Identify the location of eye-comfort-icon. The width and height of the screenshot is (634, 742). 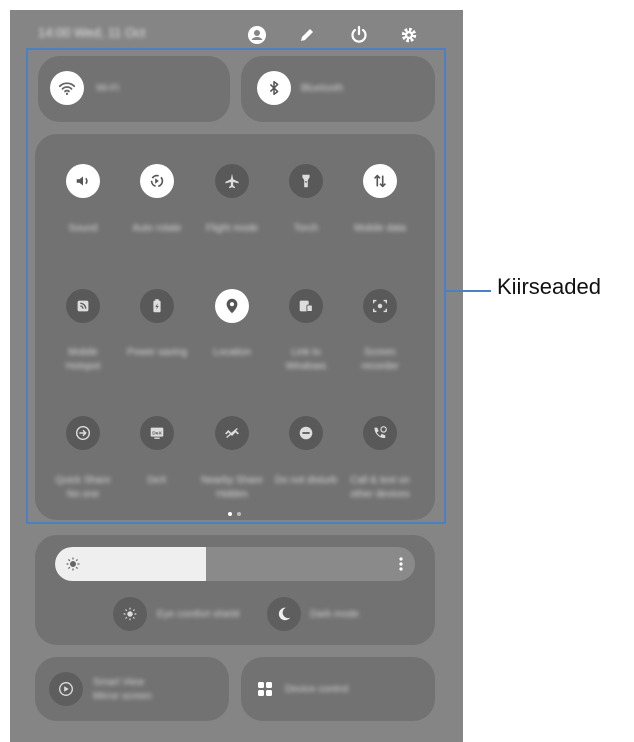
(130, 614).